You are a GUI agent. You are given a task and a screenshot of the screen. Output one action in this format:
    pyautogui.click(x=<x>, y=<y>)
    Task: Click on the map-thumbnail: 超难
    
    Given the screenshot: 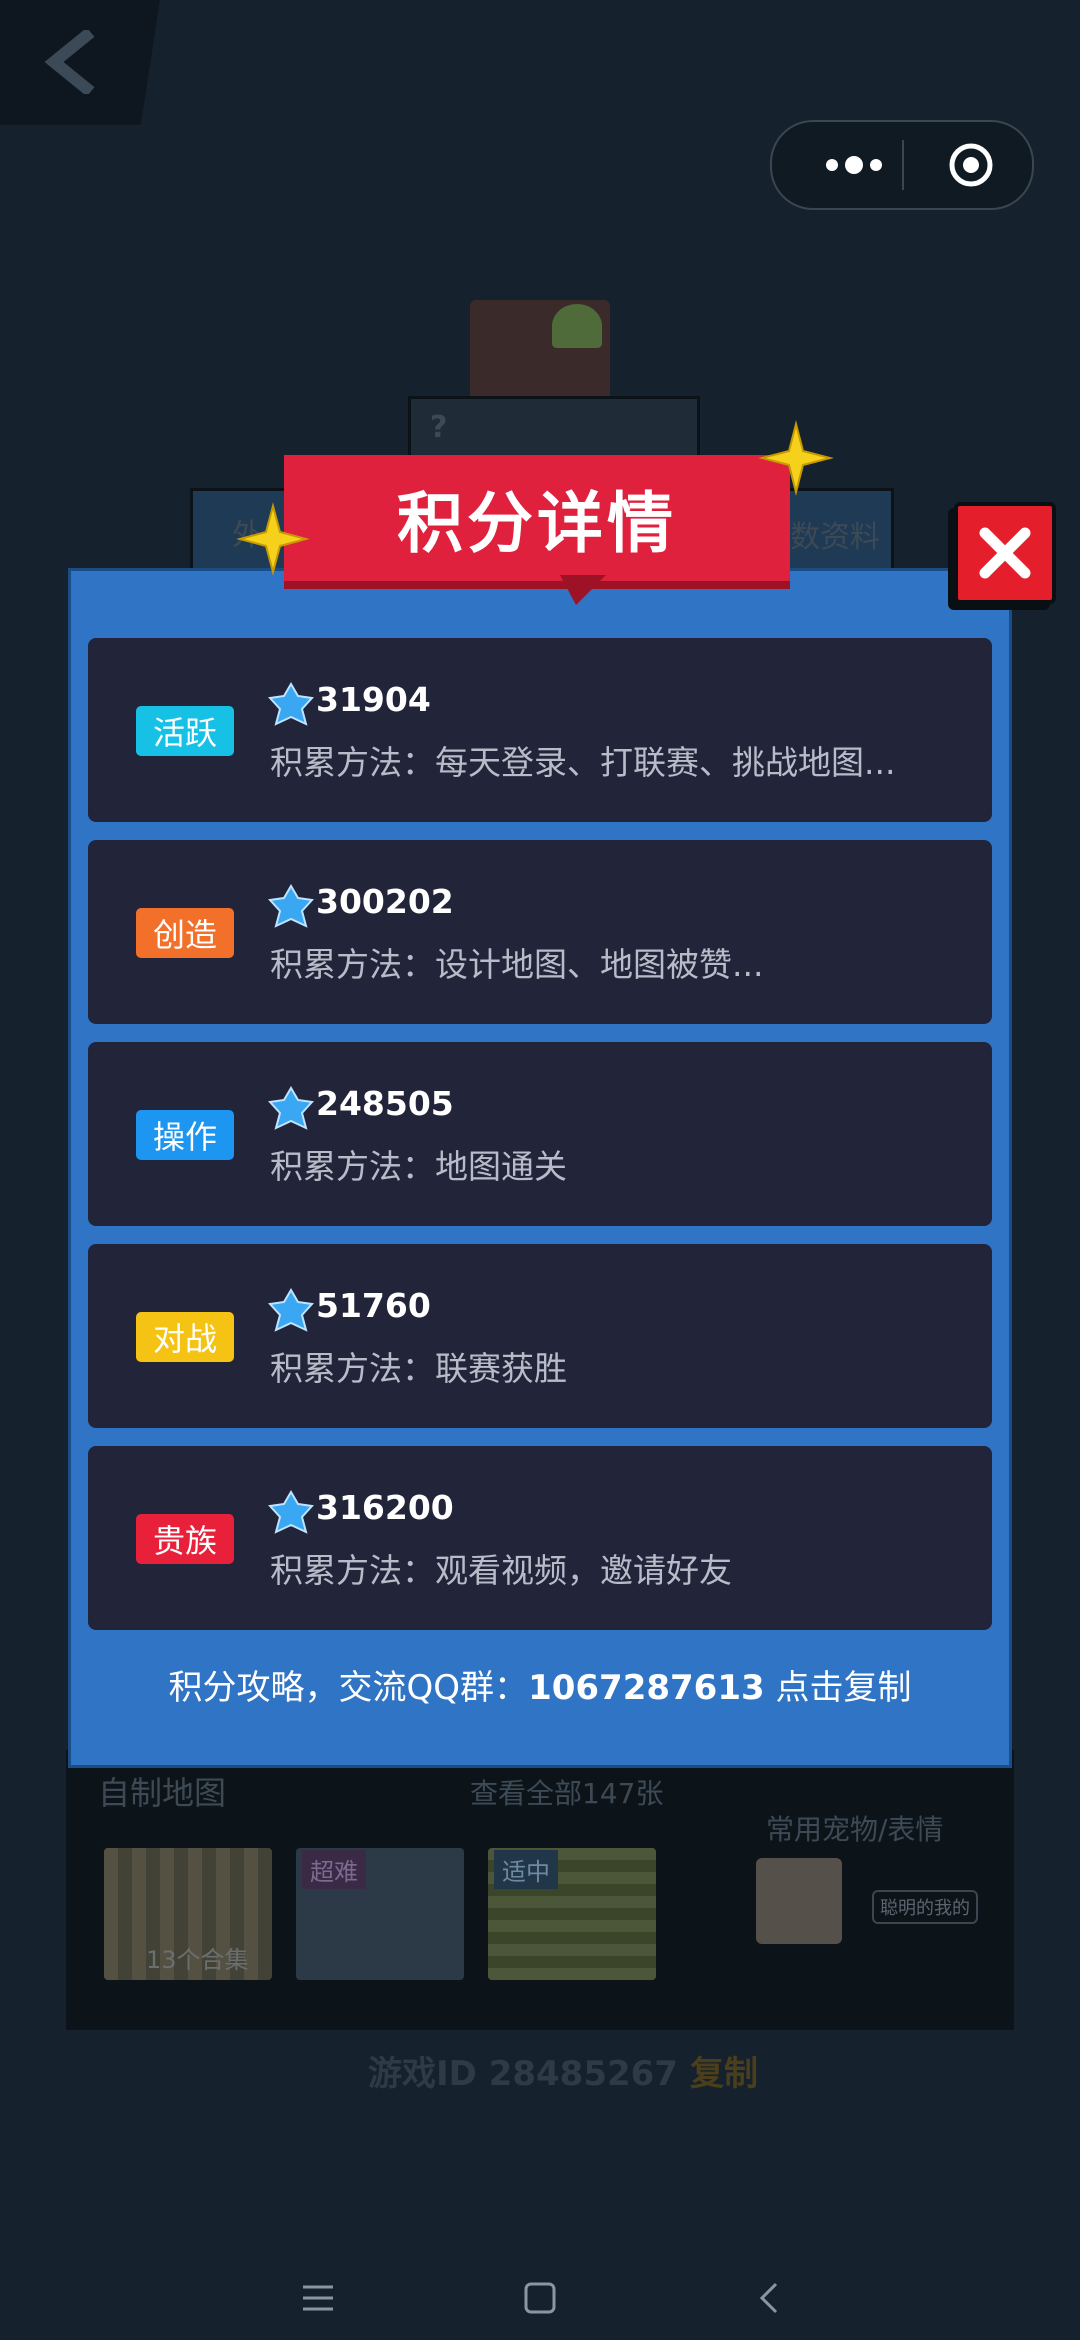 What is the action you would take?
    pyautogui.click(x=380, y=1914)
    